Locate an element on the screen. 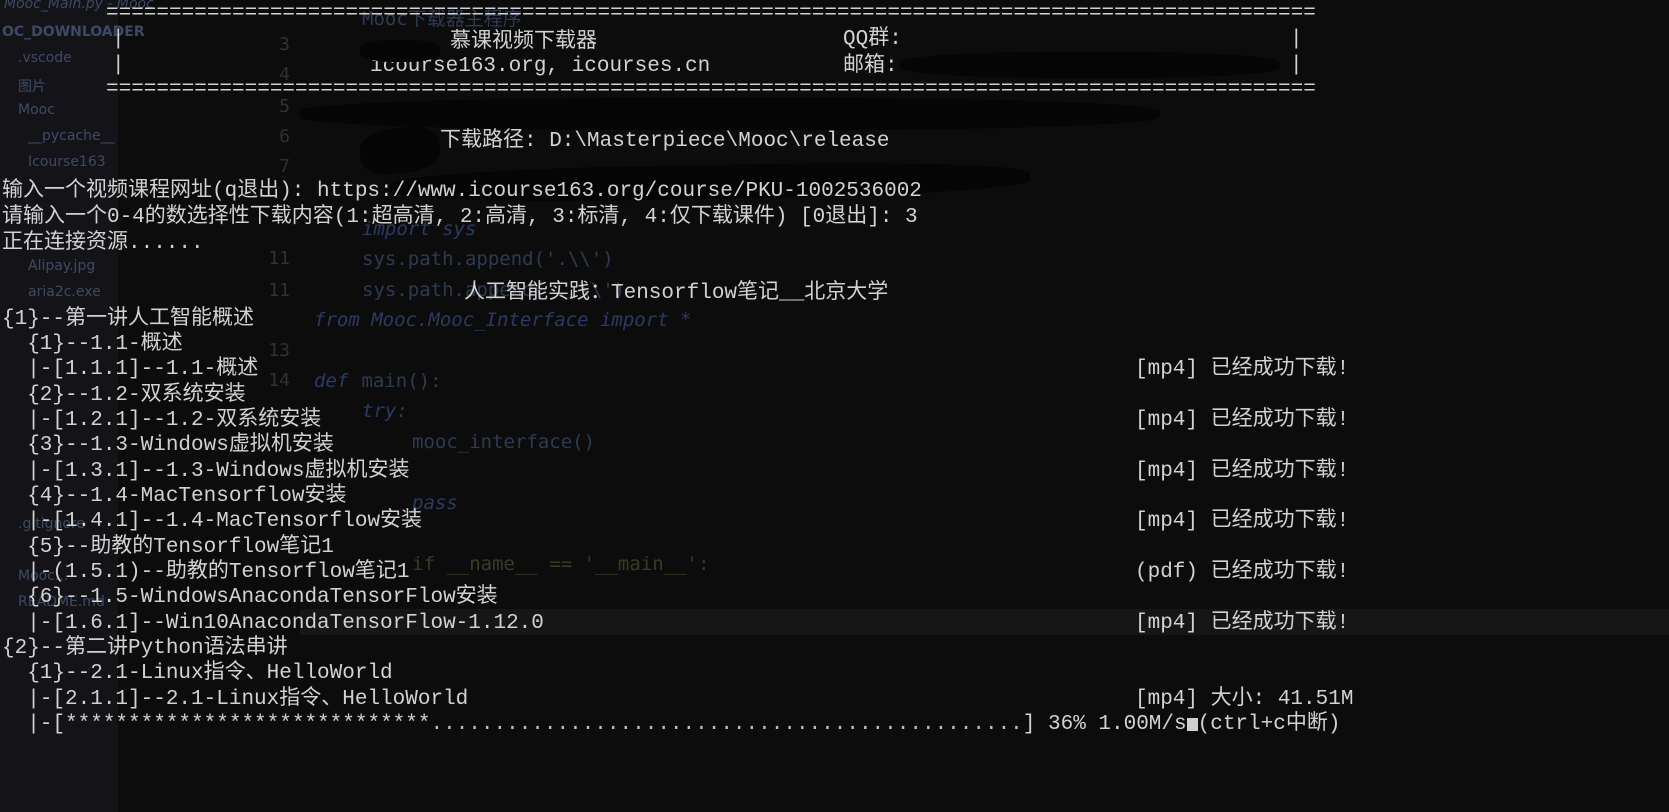 This screenshot has height=812, width=1669. tree-line: |-(1.5.1)--助教的Tensorflow笔记1 is located at coordinates (206, 572).